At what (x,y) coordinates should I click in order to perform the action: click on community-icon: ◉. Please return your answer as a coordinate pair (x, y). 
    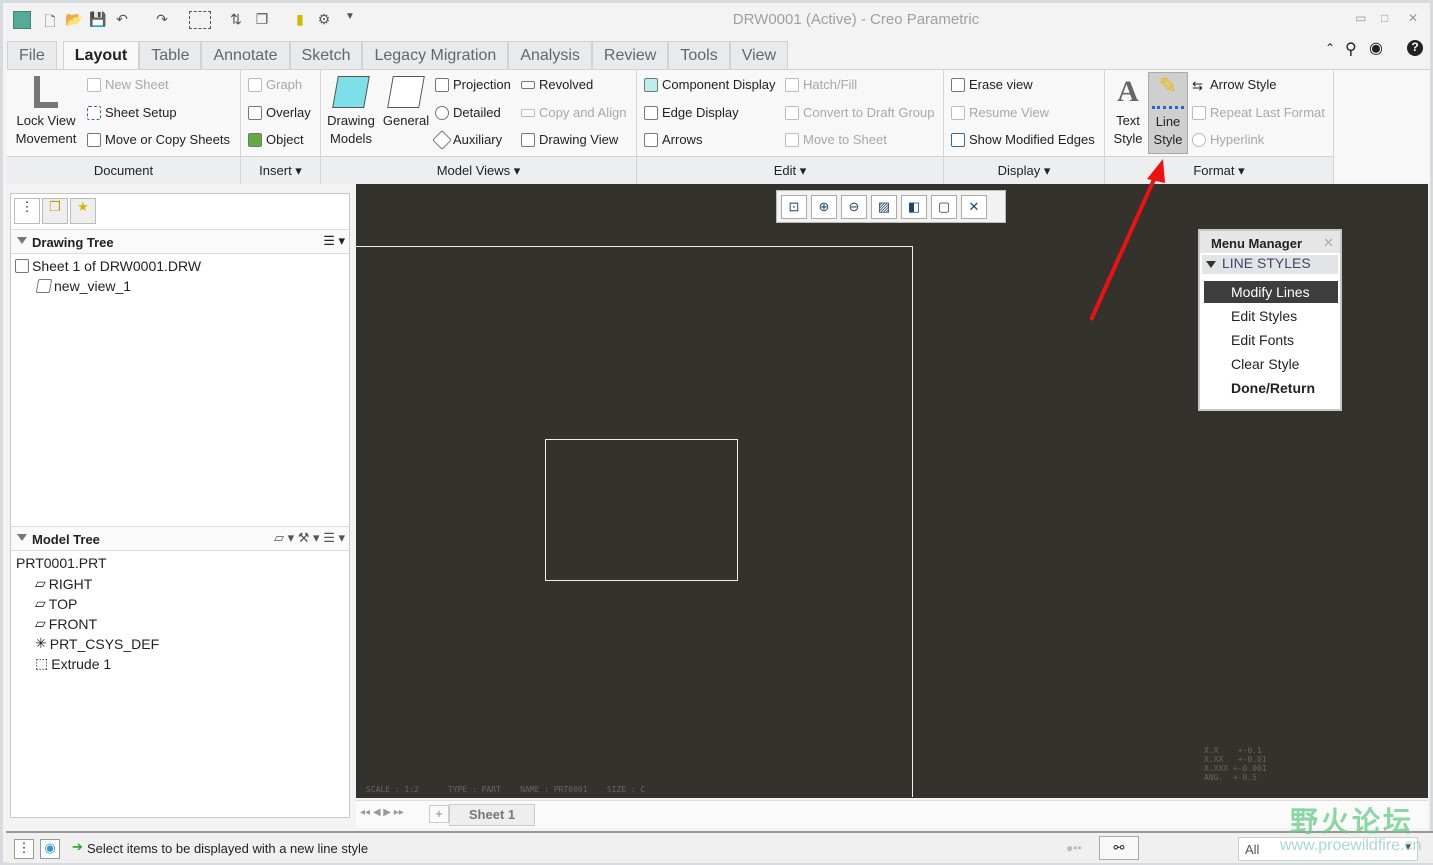
    Looking at the image, I should click on (1376, 48).